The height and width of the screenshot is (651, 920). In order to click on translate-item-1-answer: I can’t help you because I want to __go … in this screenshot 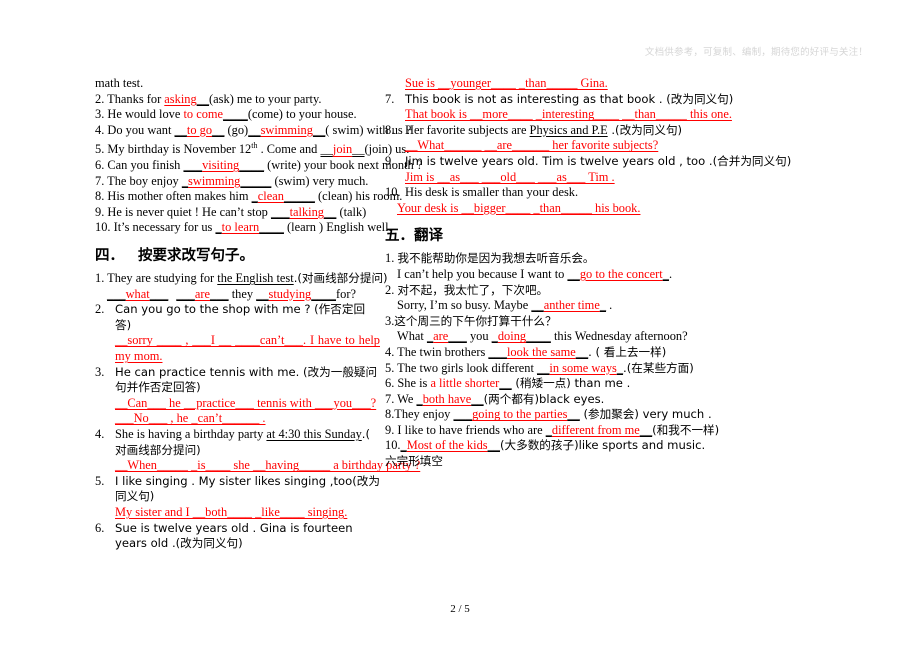, I will do `click(625, 275)`.